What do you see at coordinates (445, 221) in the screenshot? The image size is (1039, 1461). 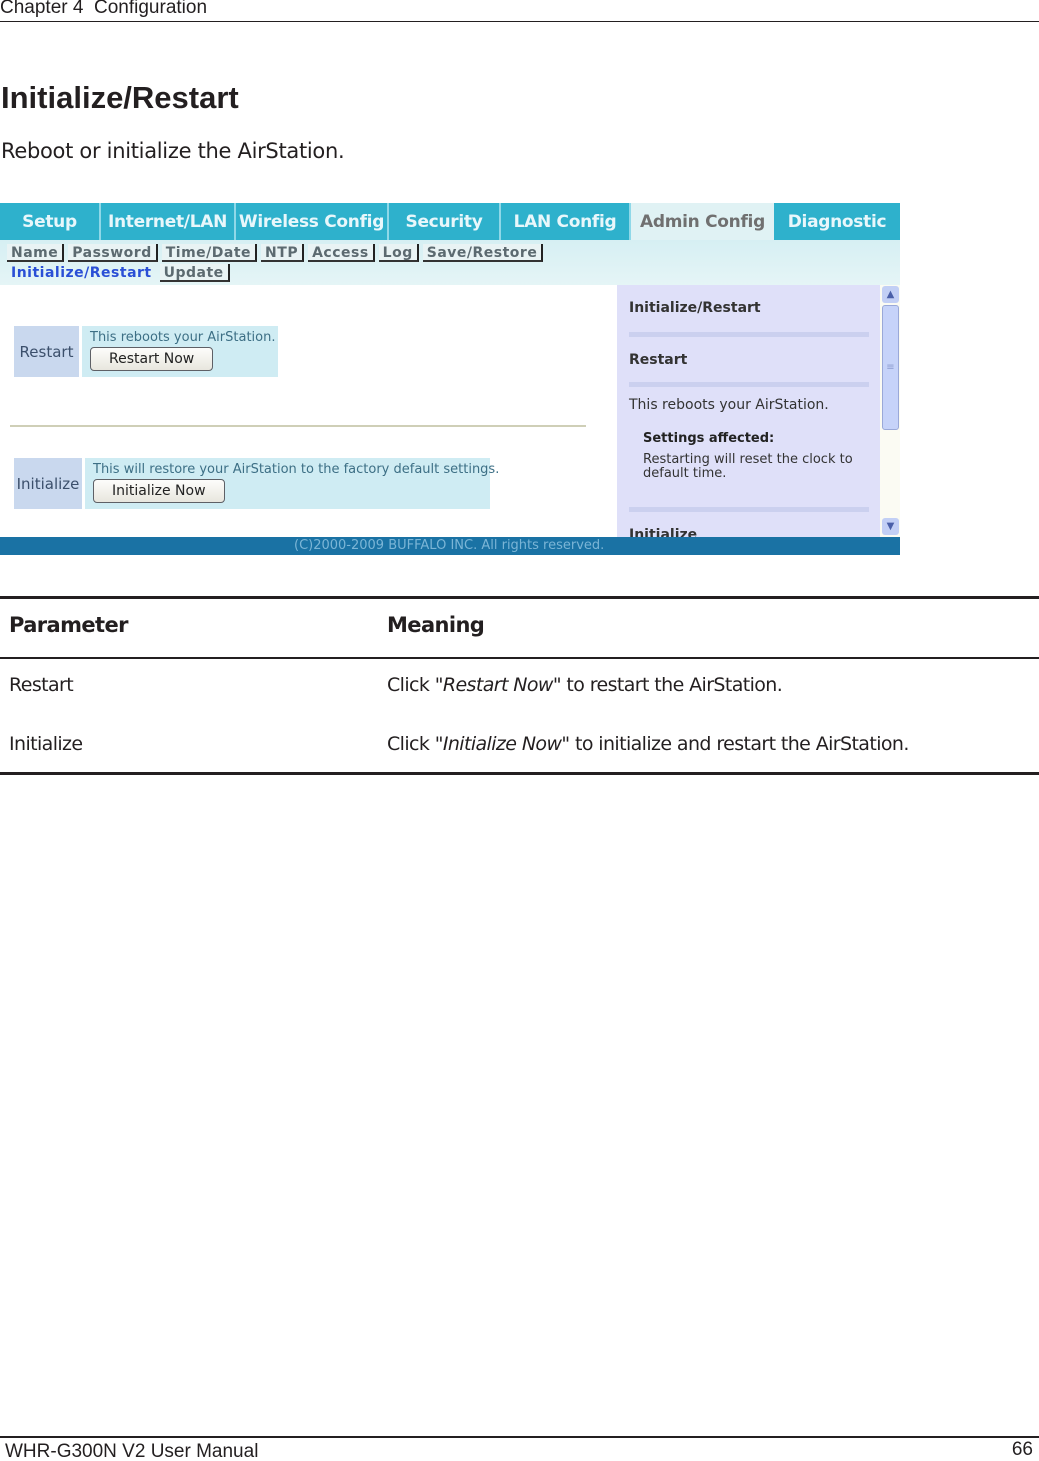 I see `tab-security: Security` at bounding box center [445, 221].